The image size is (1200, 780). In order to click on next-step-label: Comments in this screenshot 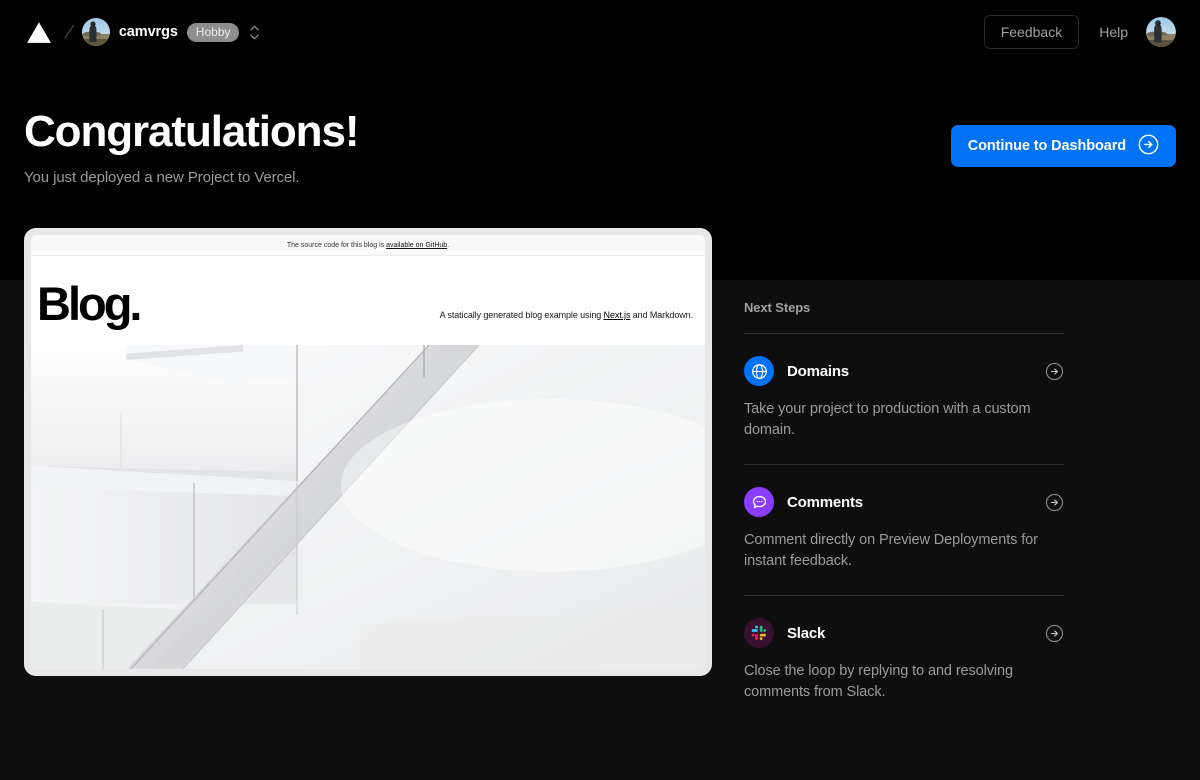, I will do `click(825, 502)`.